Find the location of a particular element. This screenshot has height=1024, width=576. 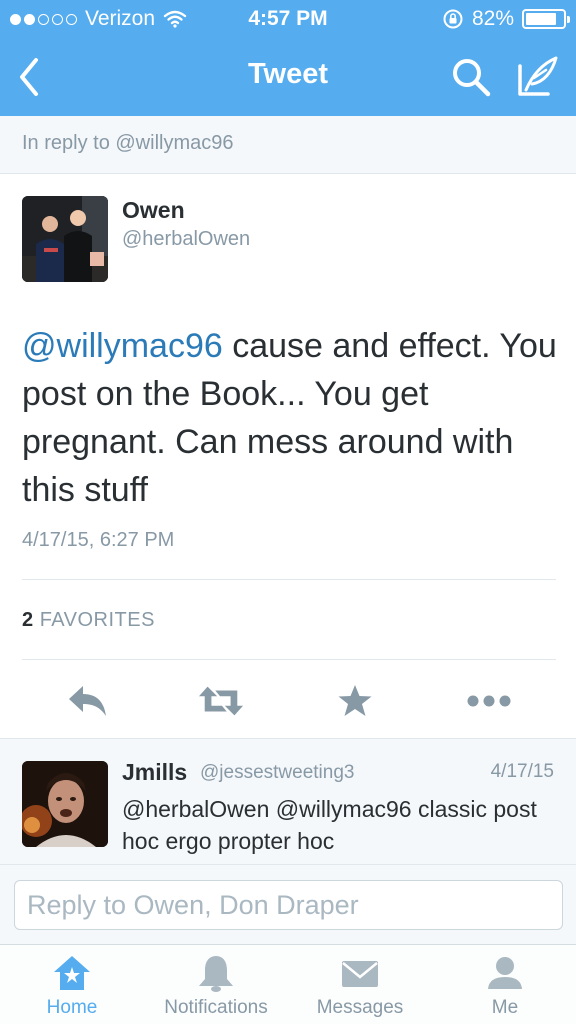

reply-avatar is located at coordinates (65, 804).